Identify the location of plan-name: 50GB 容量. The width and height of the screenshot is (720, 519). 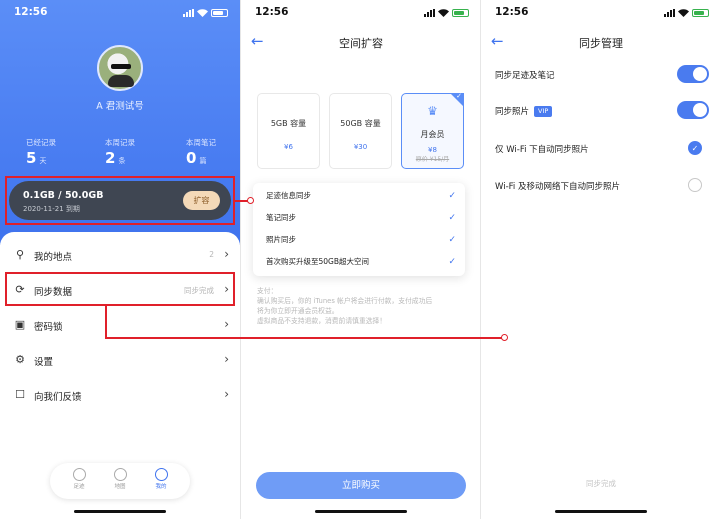
(360, 123).